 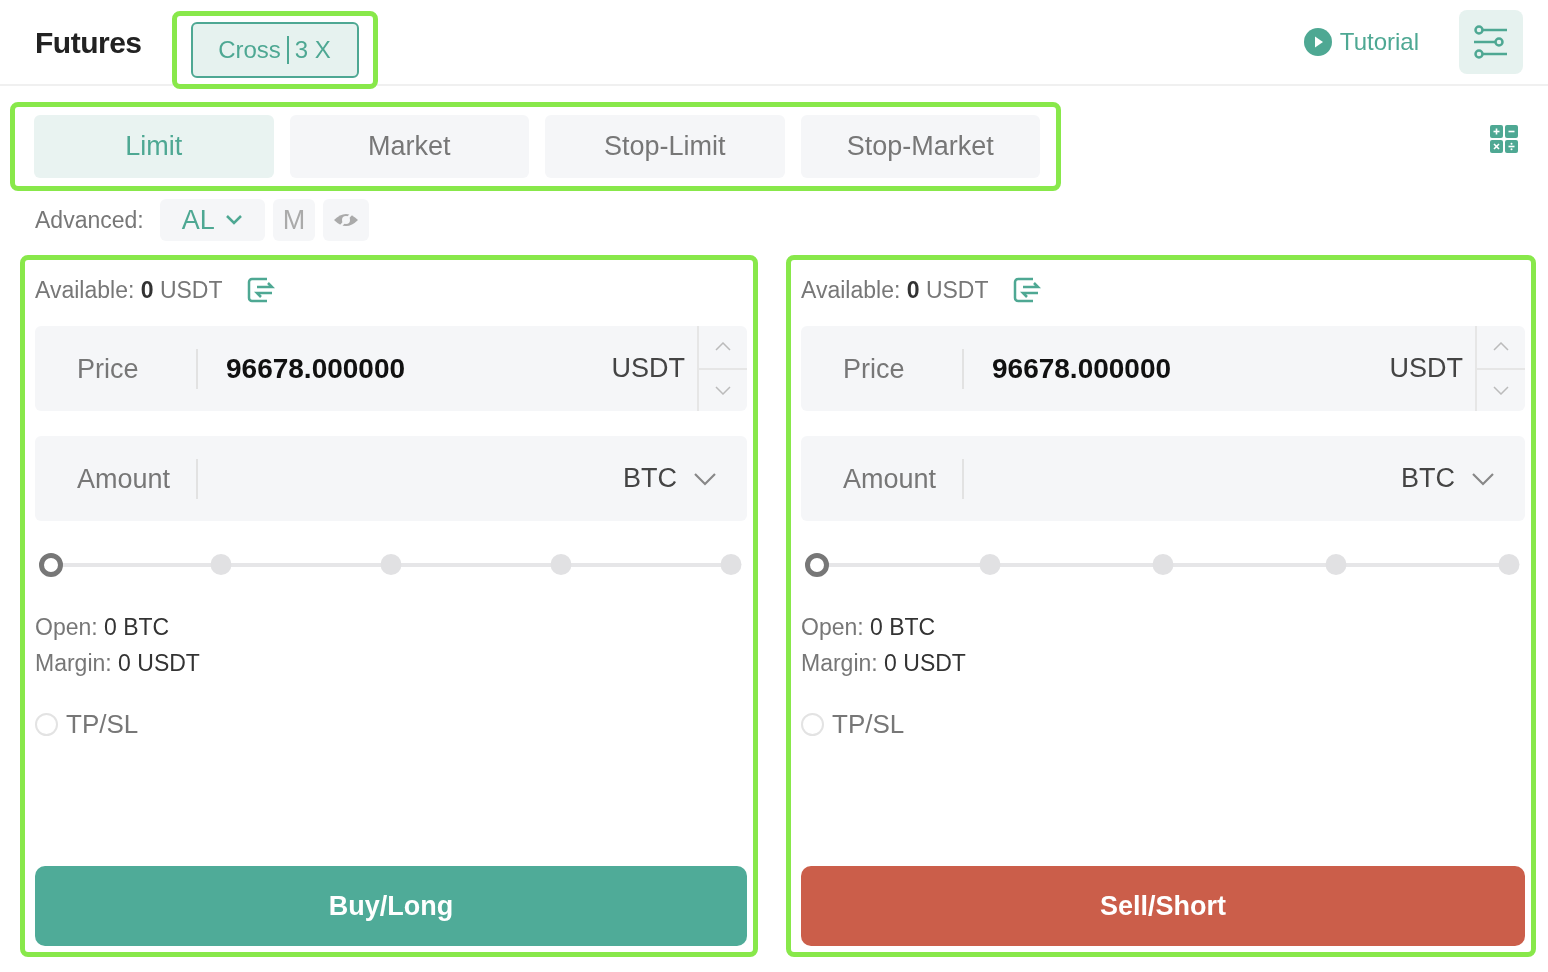 I want to click on order-type-tab: Market, so click(x=409, y=146).